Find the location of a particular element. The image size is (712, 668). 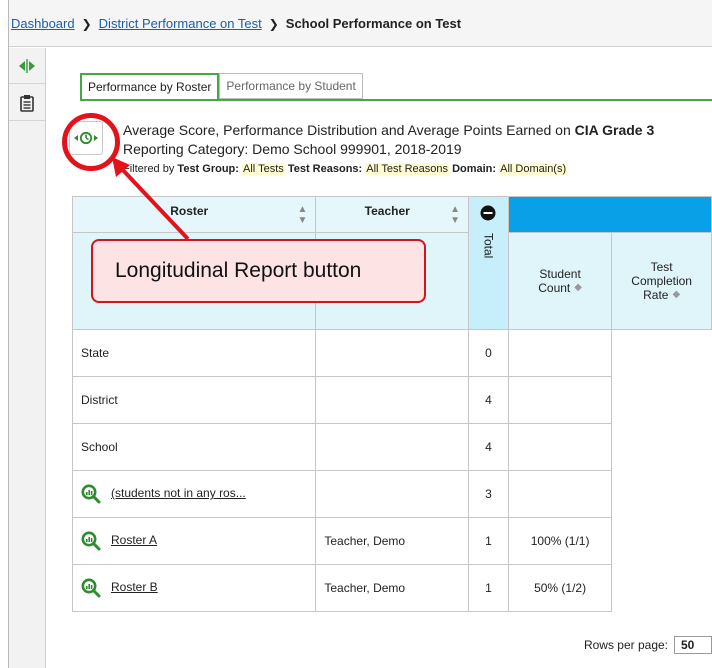

tab-performance-by-student: Performance by Student is located at coordinates (291, 86).